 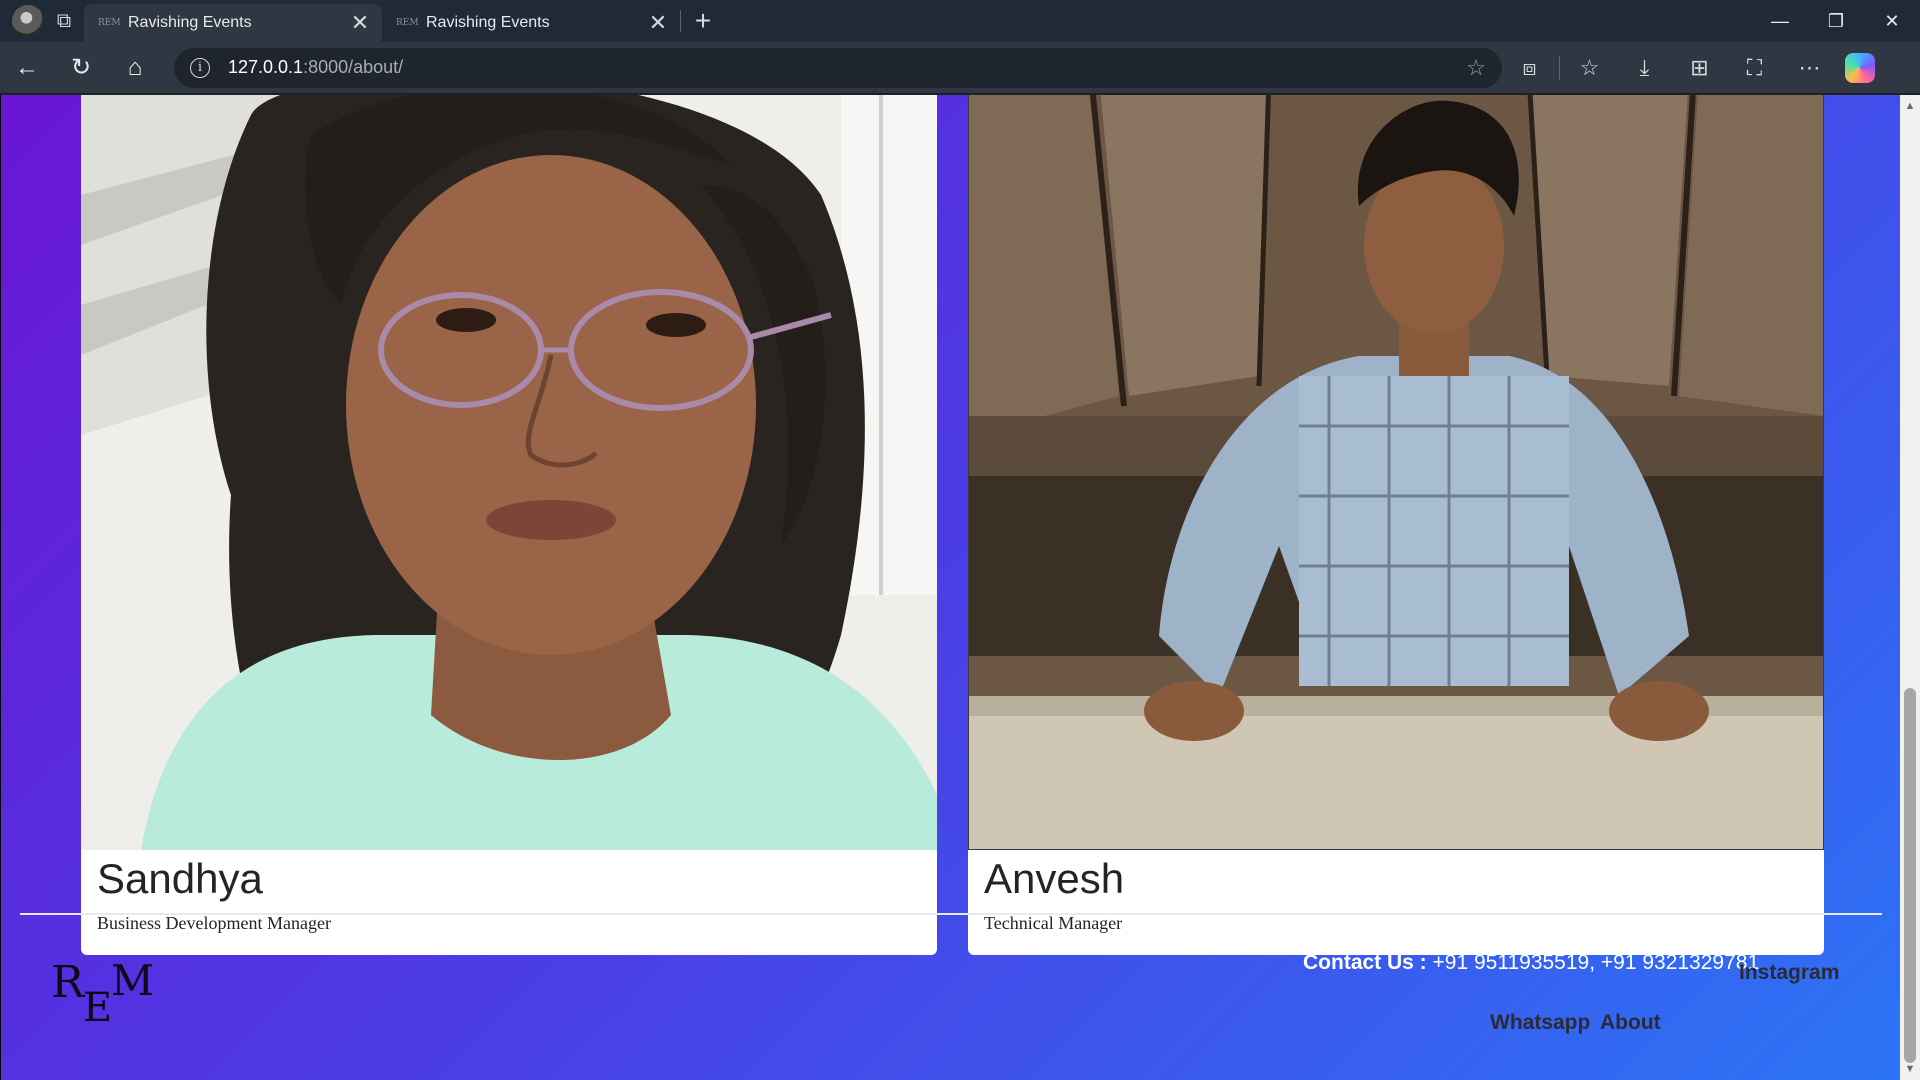 I want to click on contact-numbers: +91 9511935519, +91 9321329781, so click(x=1593, y=962).